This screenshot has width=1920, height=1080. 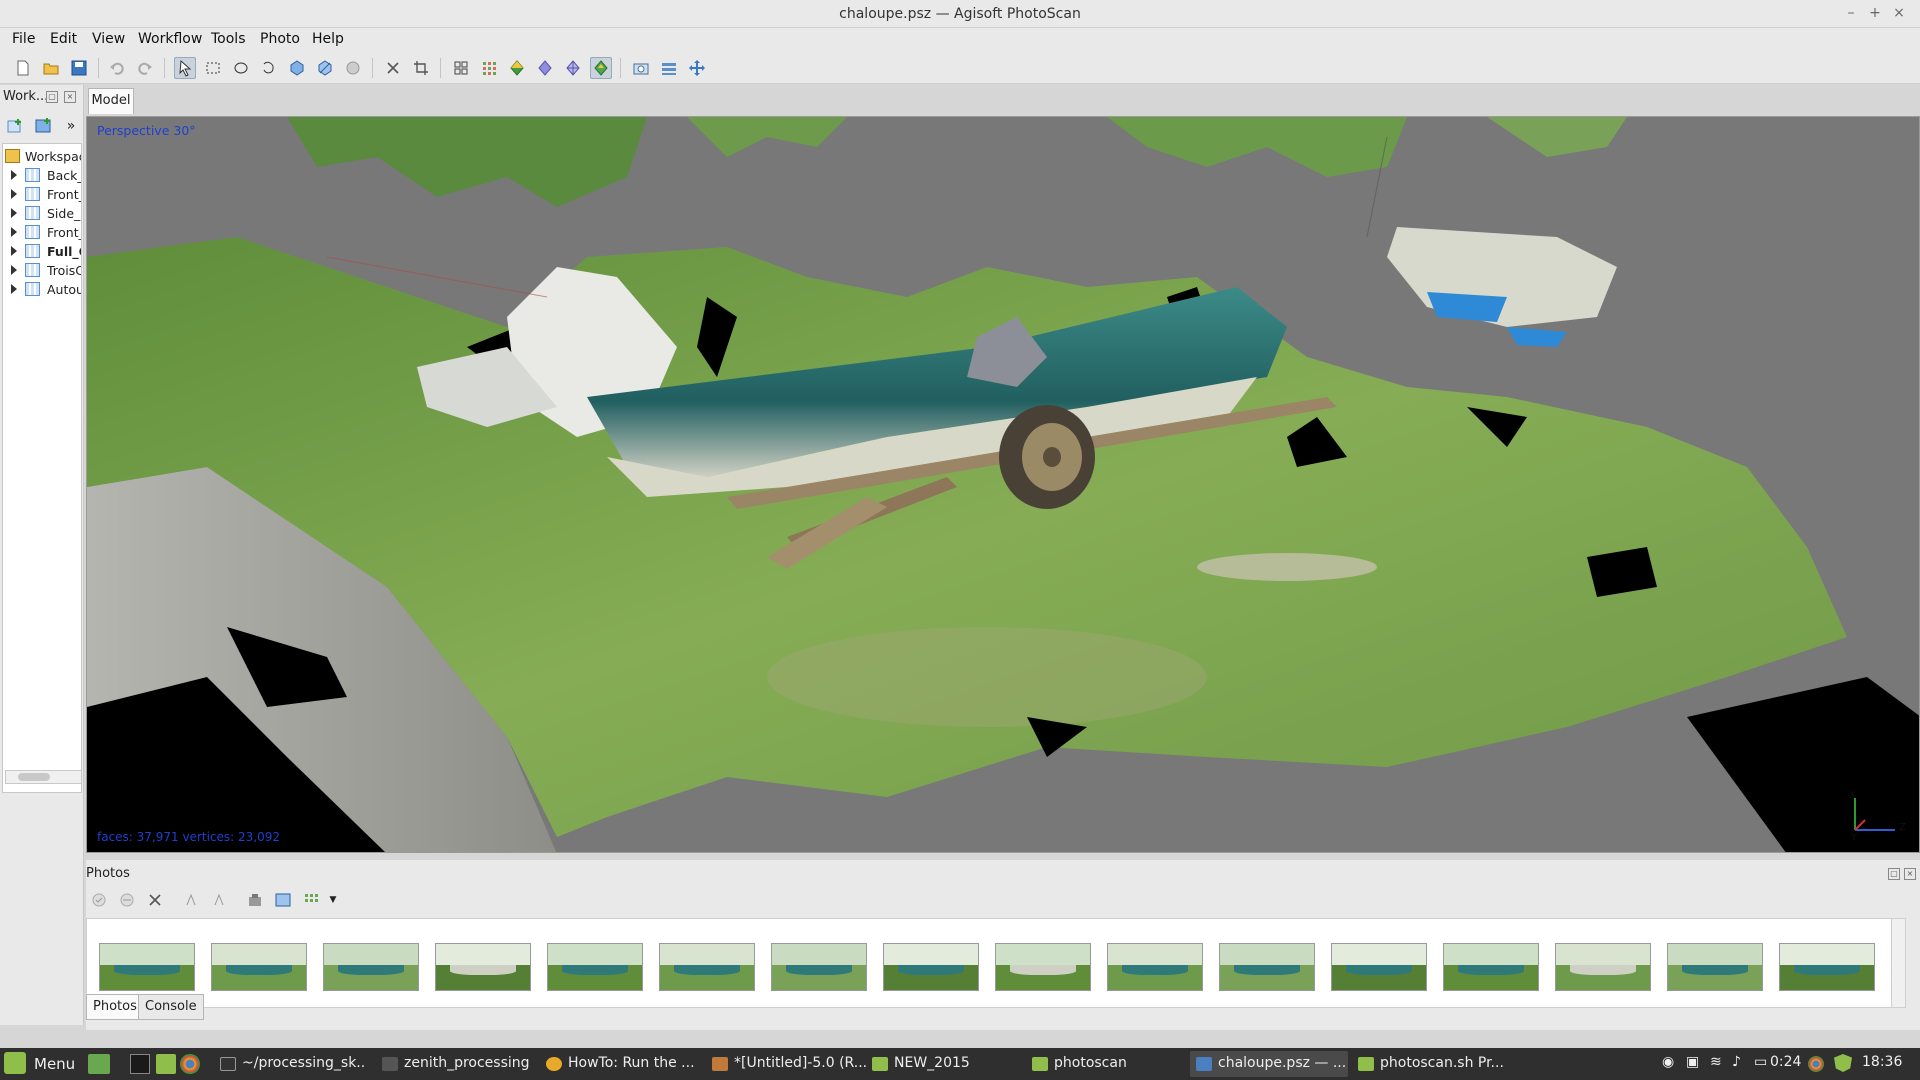 What do you see at coordinates (1692, 1062) in the screenshot?
I see `clipboard-icon: ▣` at bounding box center [1692, 1062].